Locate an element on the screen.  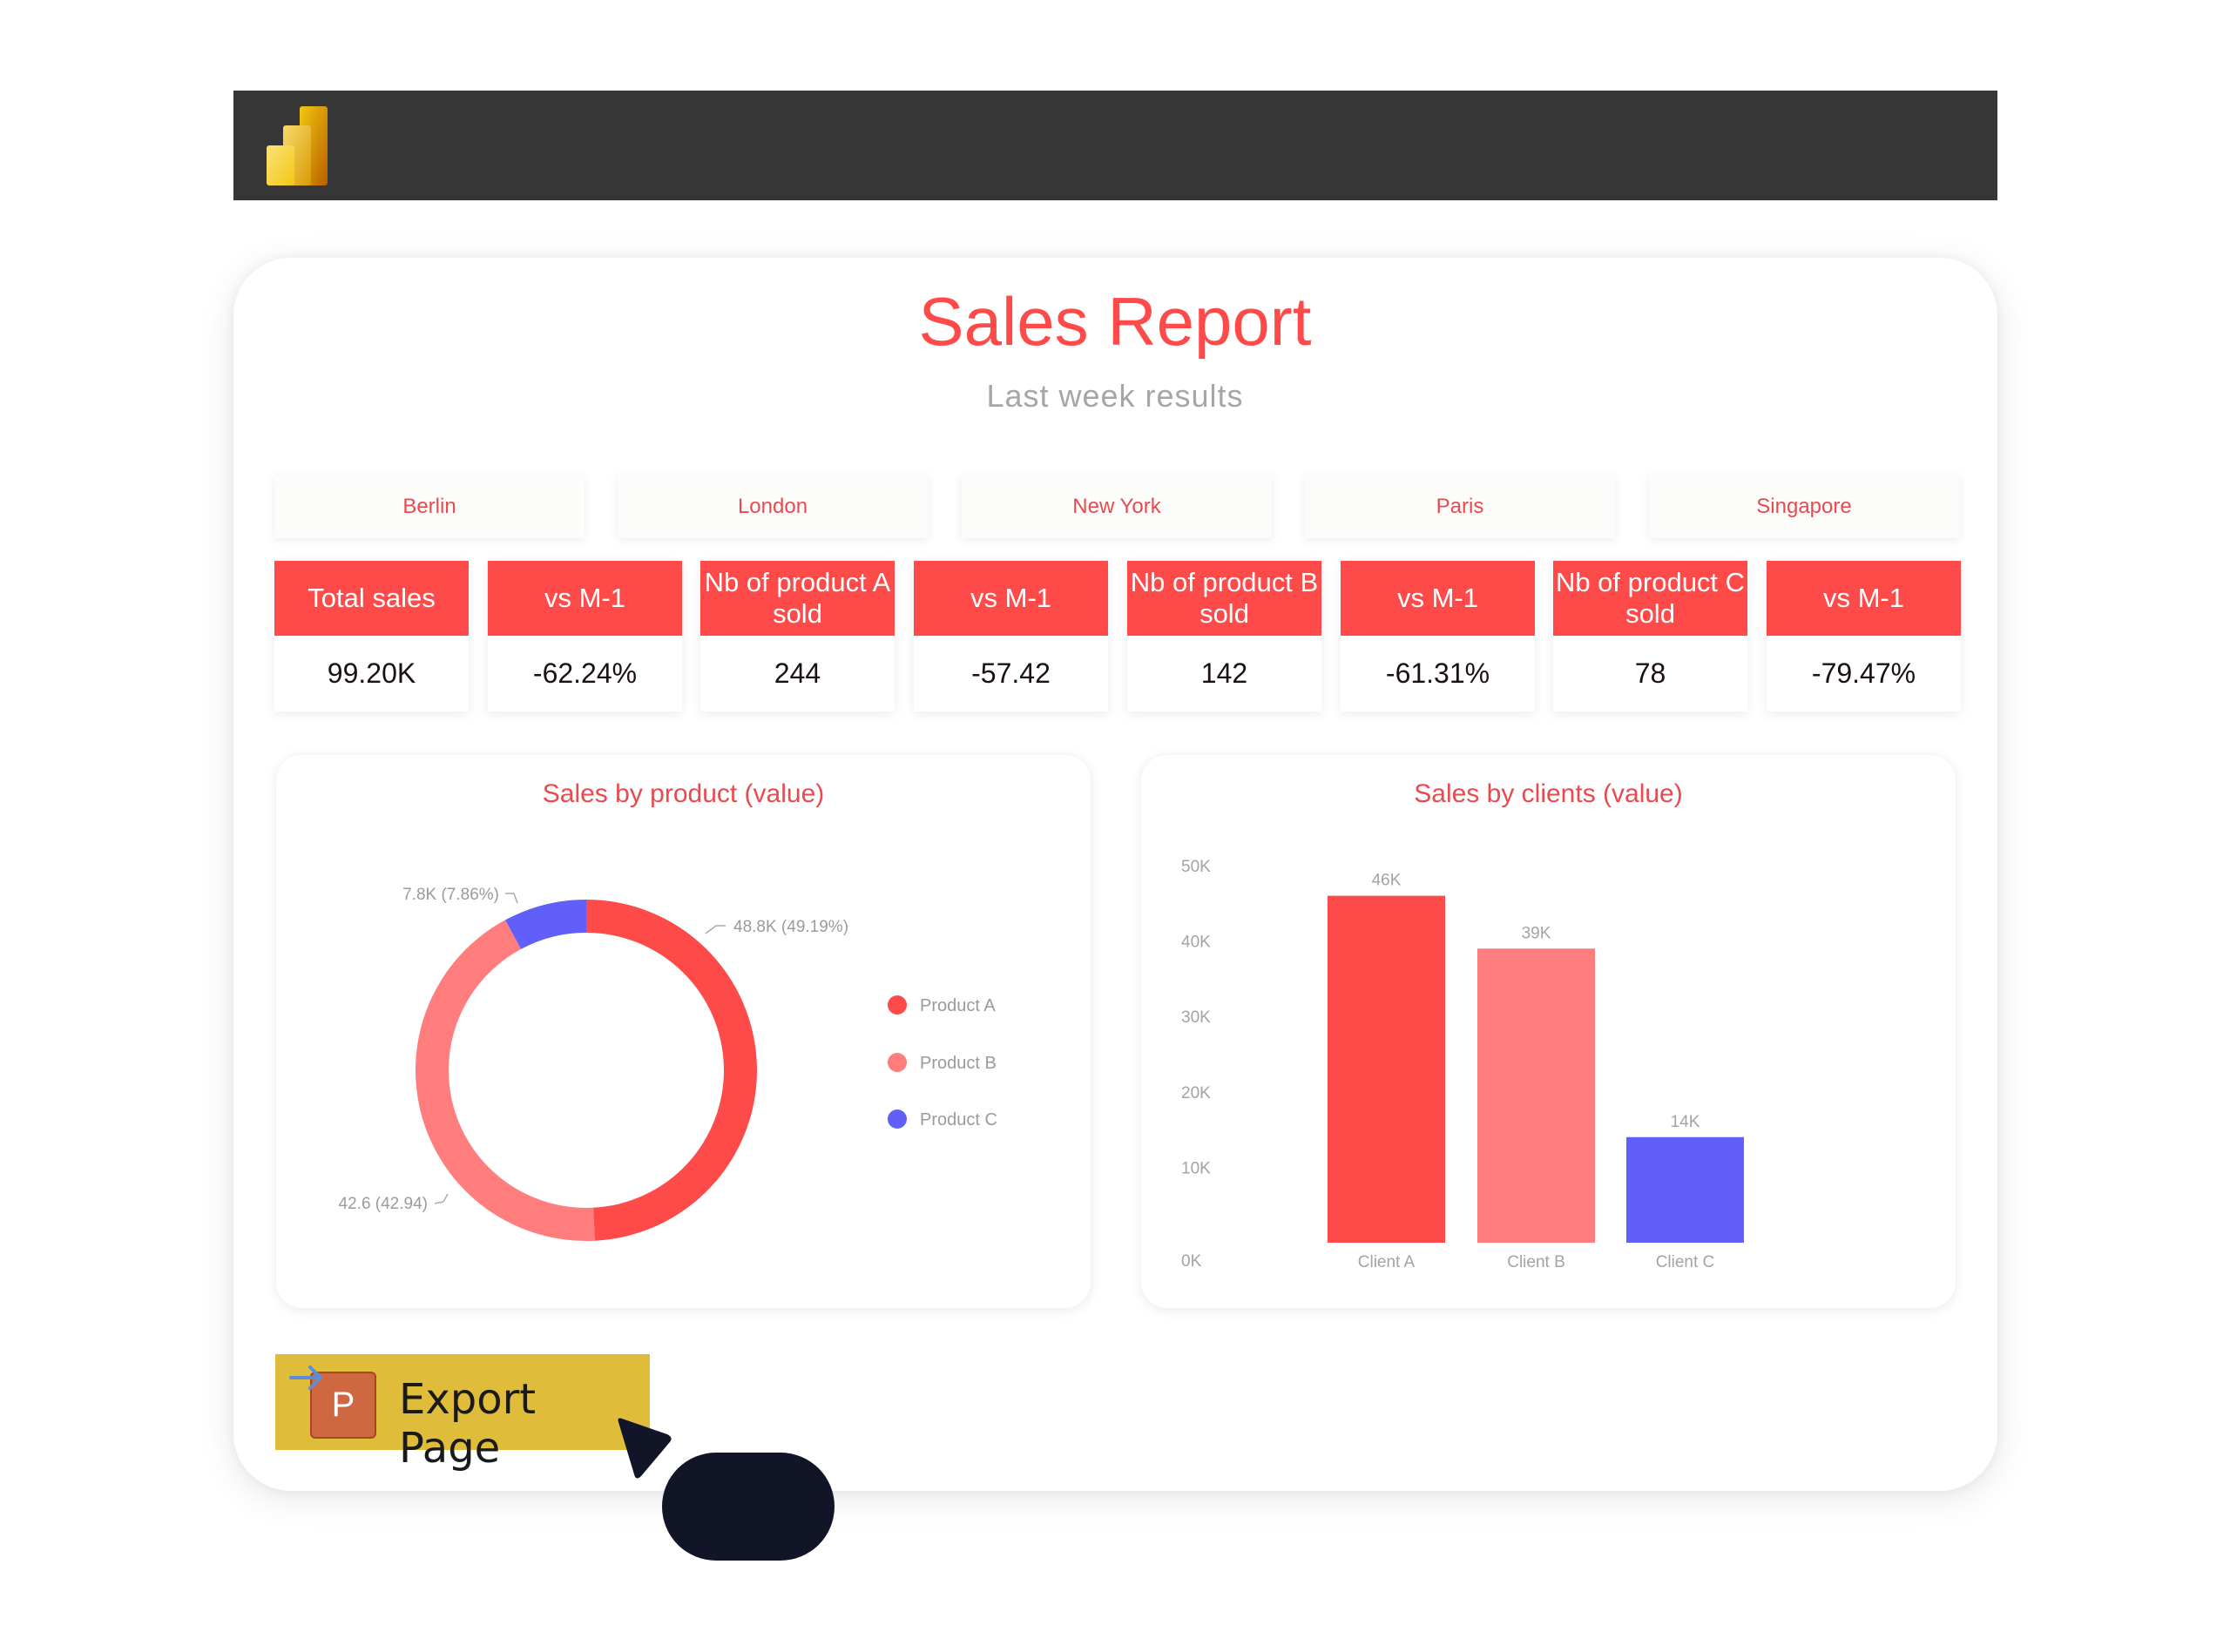
kpi-value: -79.47% is located at coordinates (1863, 673).